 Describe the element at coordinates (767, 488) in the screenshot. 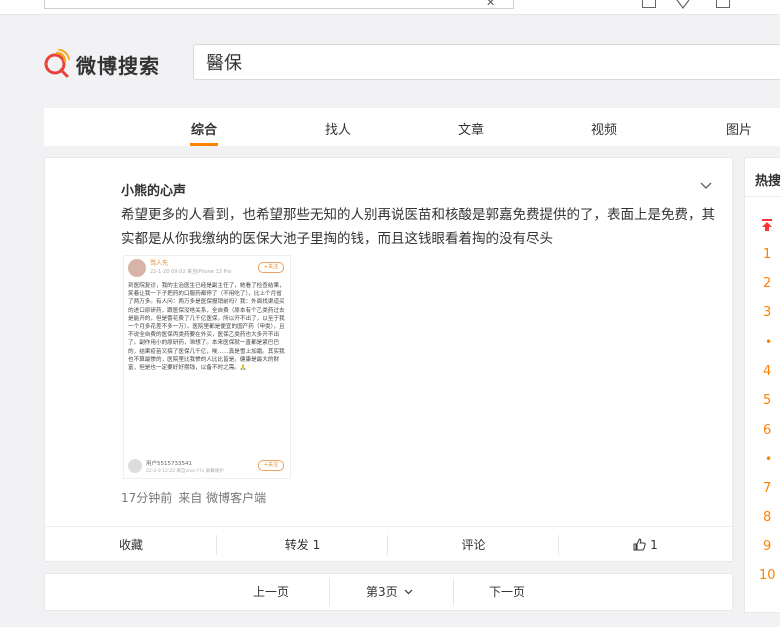

I see `hot-rank: 7` at that location.